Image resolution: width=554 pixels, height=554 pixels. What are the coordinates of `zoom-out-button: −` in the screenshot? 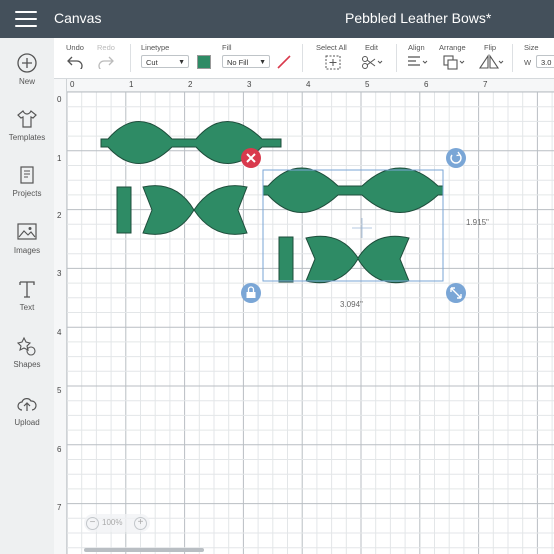 It's located at (92, 523).